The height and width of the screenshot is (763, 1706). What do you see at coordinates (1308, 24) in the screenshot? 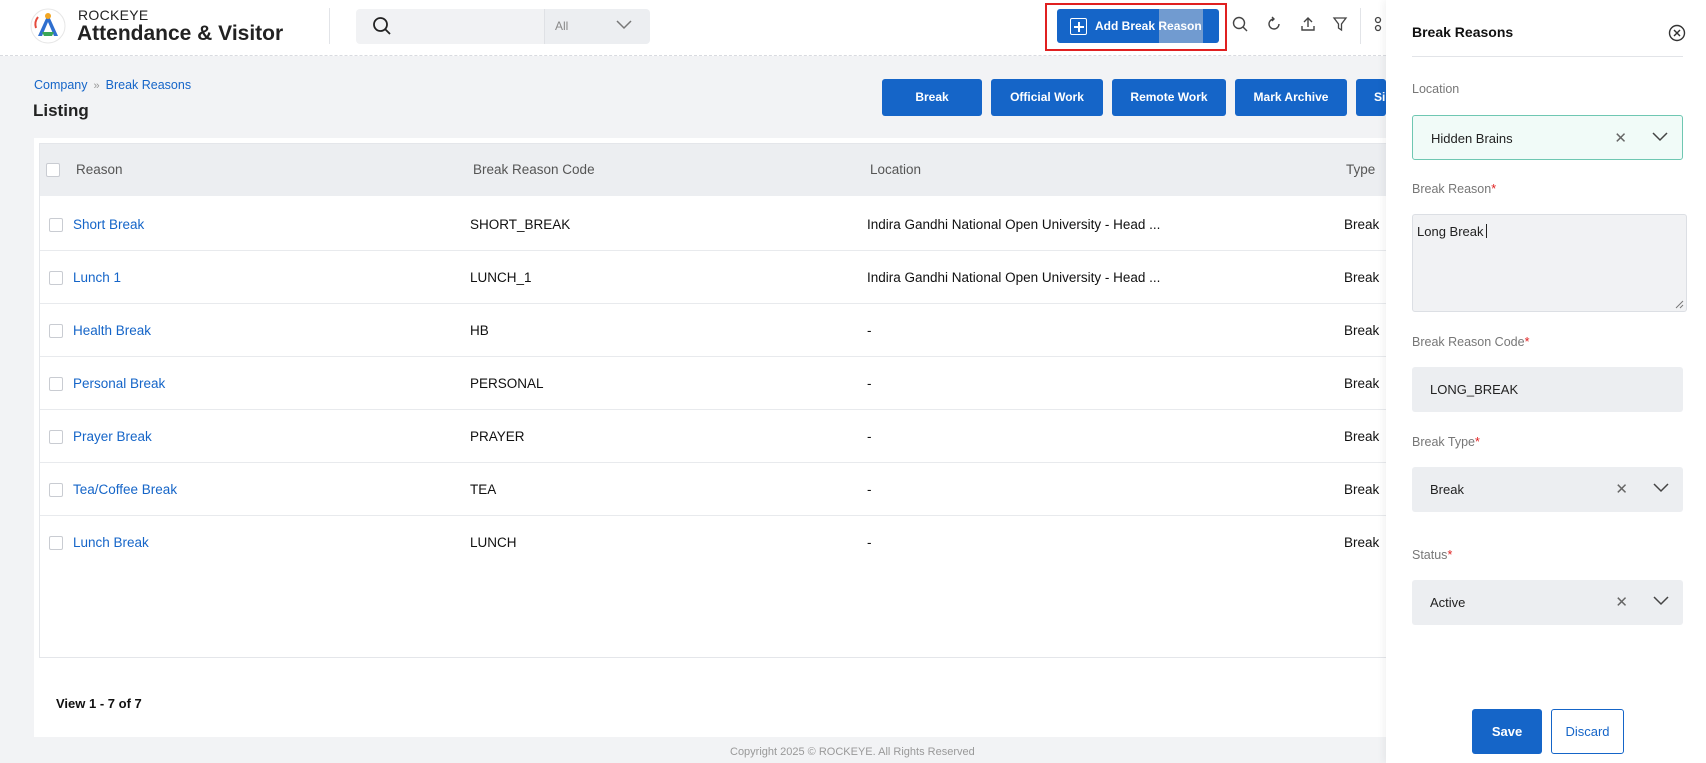
I see `upload-icon` at bounding box center [1308, 24].